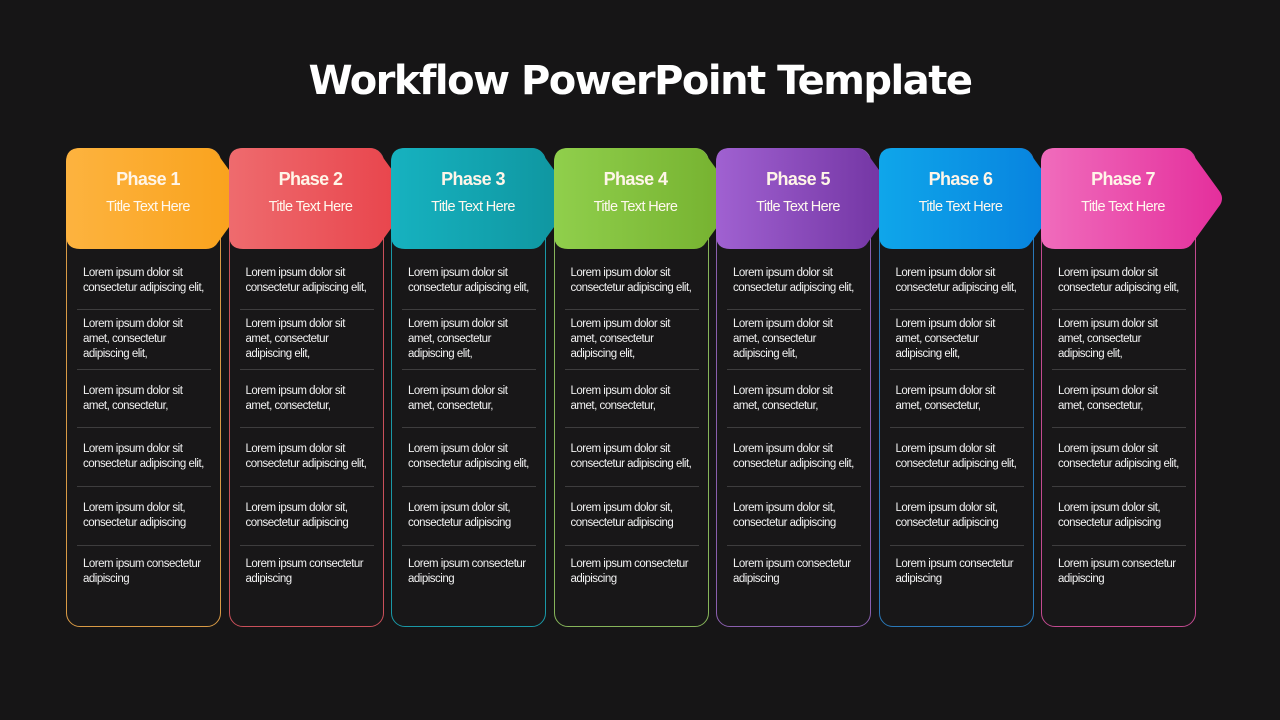 This screenshot has height=720, width=1280. Describe the element at coordinates (310, 179) in the screenshot. I see `phase-label: Phase 2` at that location.